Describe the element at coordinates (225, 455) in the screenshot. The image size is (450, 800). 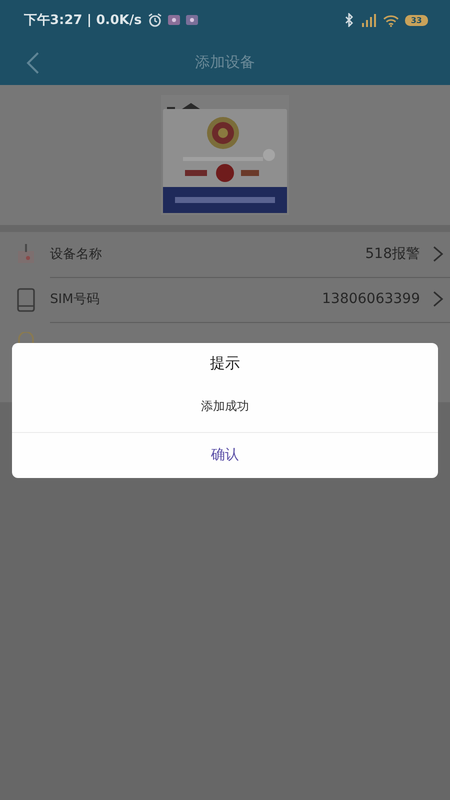
I see `confirm-button: 确认` at that location.